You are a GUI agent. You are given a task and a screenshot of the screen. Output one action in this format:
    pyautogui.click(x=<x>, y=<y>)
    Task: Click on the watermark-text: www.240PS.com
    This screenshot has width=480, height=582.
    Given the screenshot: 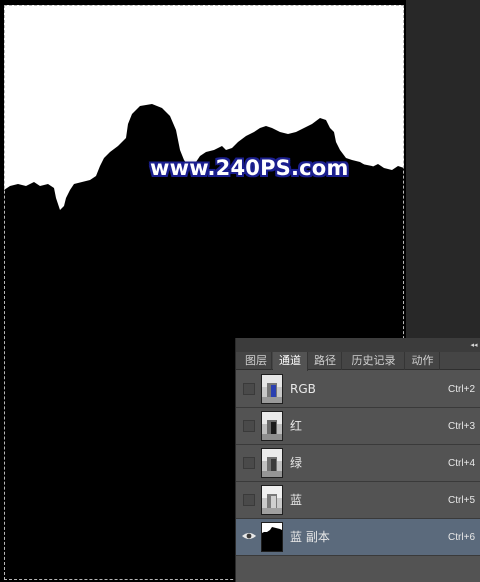 What is the action you would take?
    pyautogui.click(x=249, y=168)
    